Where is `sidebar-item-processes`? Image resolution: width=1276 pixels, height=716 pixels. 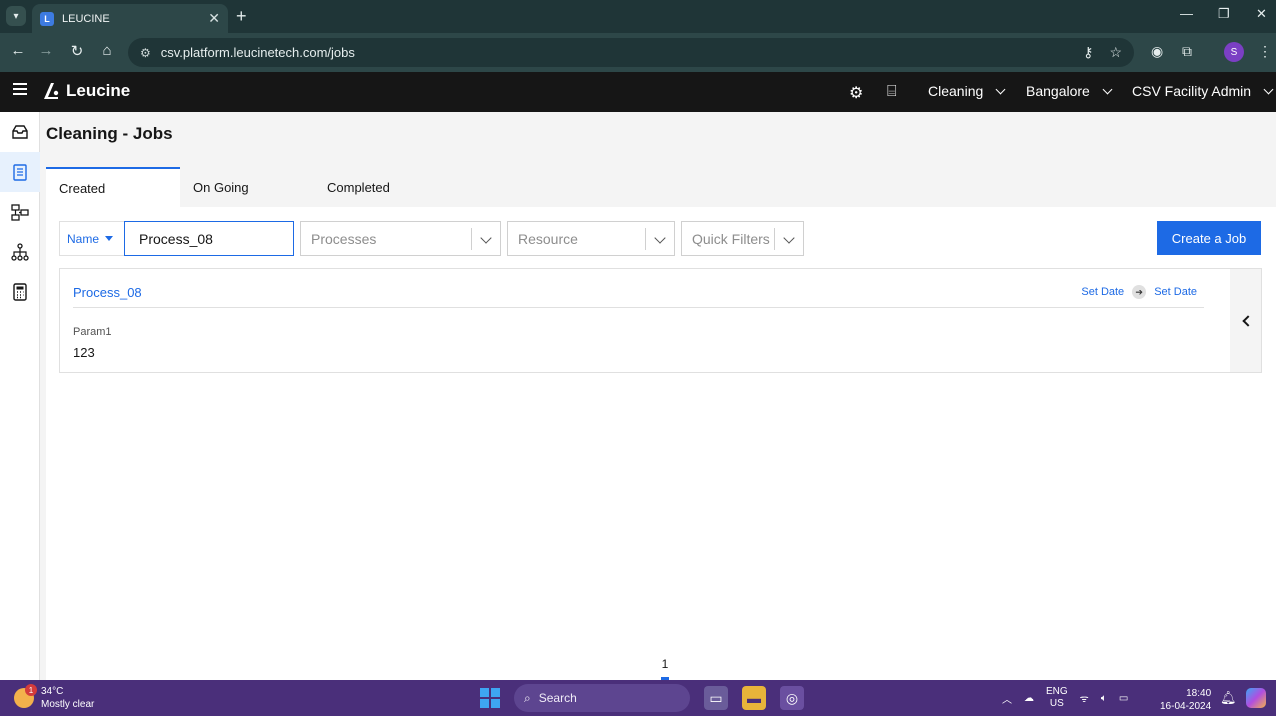
sidebar-item-processes is located at coordinates (20, 212).